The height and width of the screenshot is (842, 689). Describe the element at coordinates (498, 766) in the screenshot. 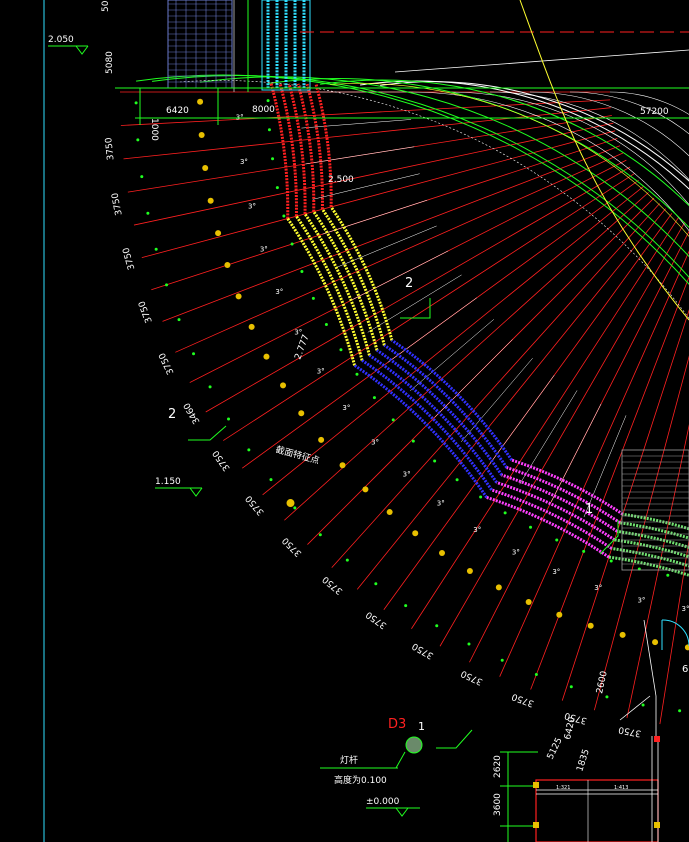

I see `dim-label: 2620` at that location.